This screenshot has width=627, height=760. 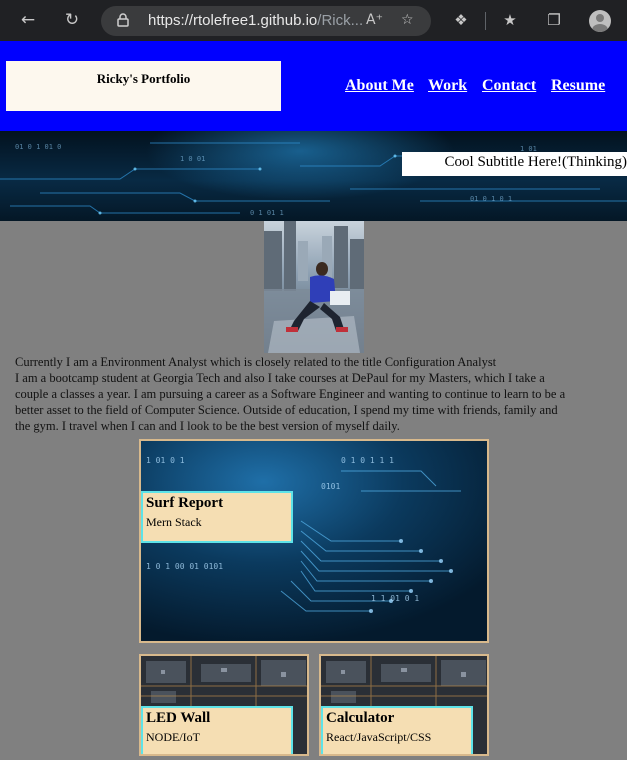 What do you see at coordinates (600, 21) in the screenshot?
I see `profile-avatar-icon` at bounding box center [600, 21].